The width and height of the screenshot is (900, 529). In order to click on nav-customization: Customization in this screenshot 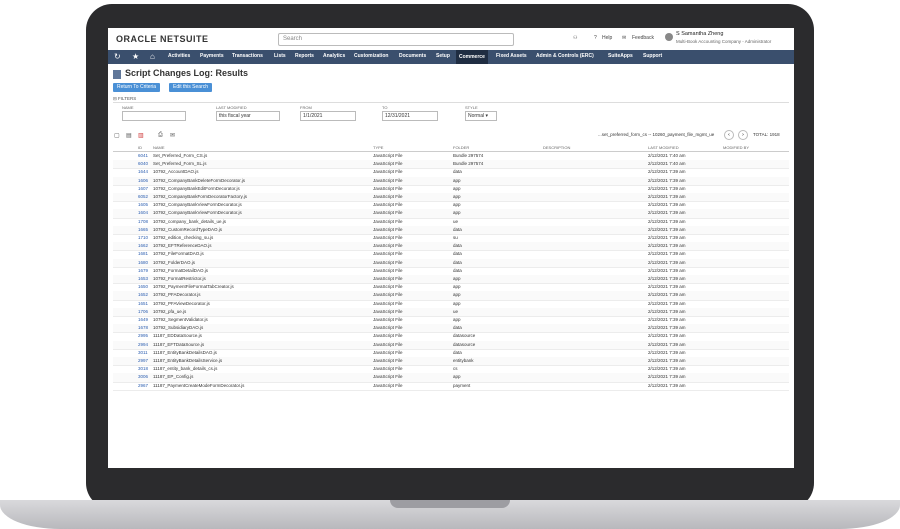, I will do `click(371, 56)`.